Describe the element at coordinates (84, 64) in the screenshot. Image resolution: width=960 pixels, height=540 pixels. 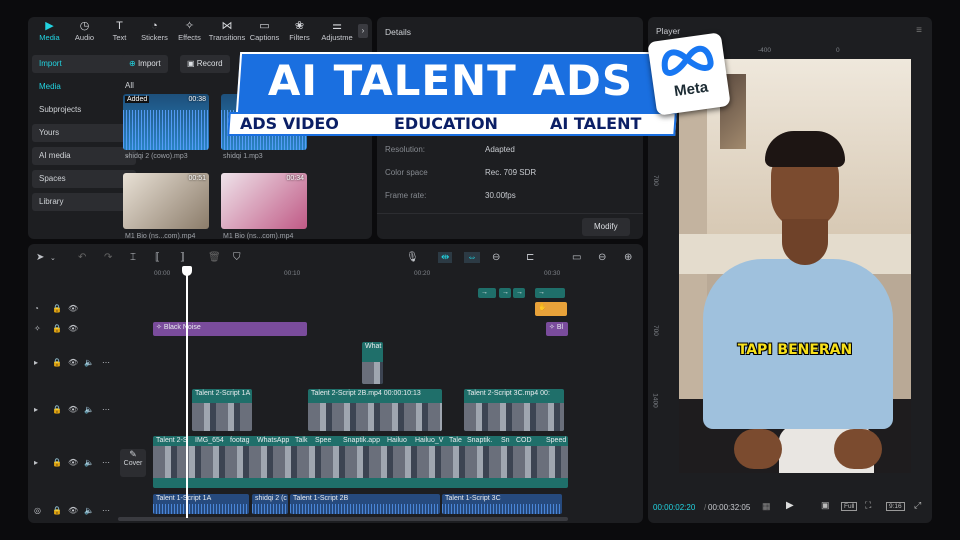
I see `sidebar-item-import: Import⌃` at that location.